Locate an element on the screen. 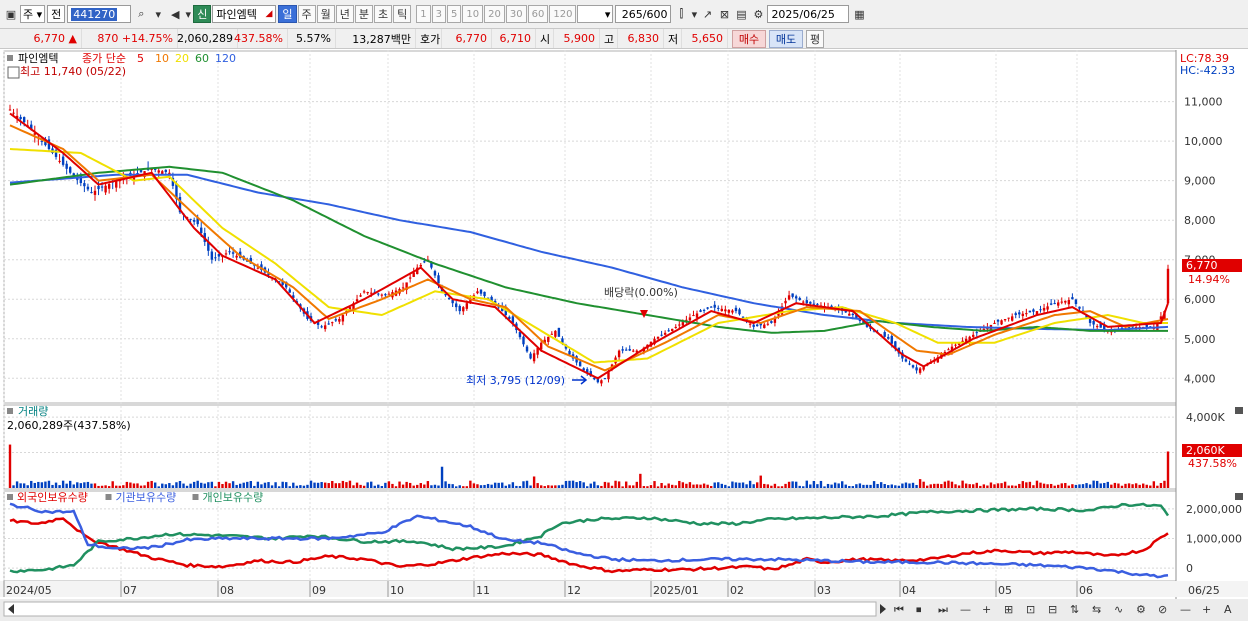 The height and width of the screenshot is (621, 1248). period-button-5: 초 is located at coordinates (383, 14).